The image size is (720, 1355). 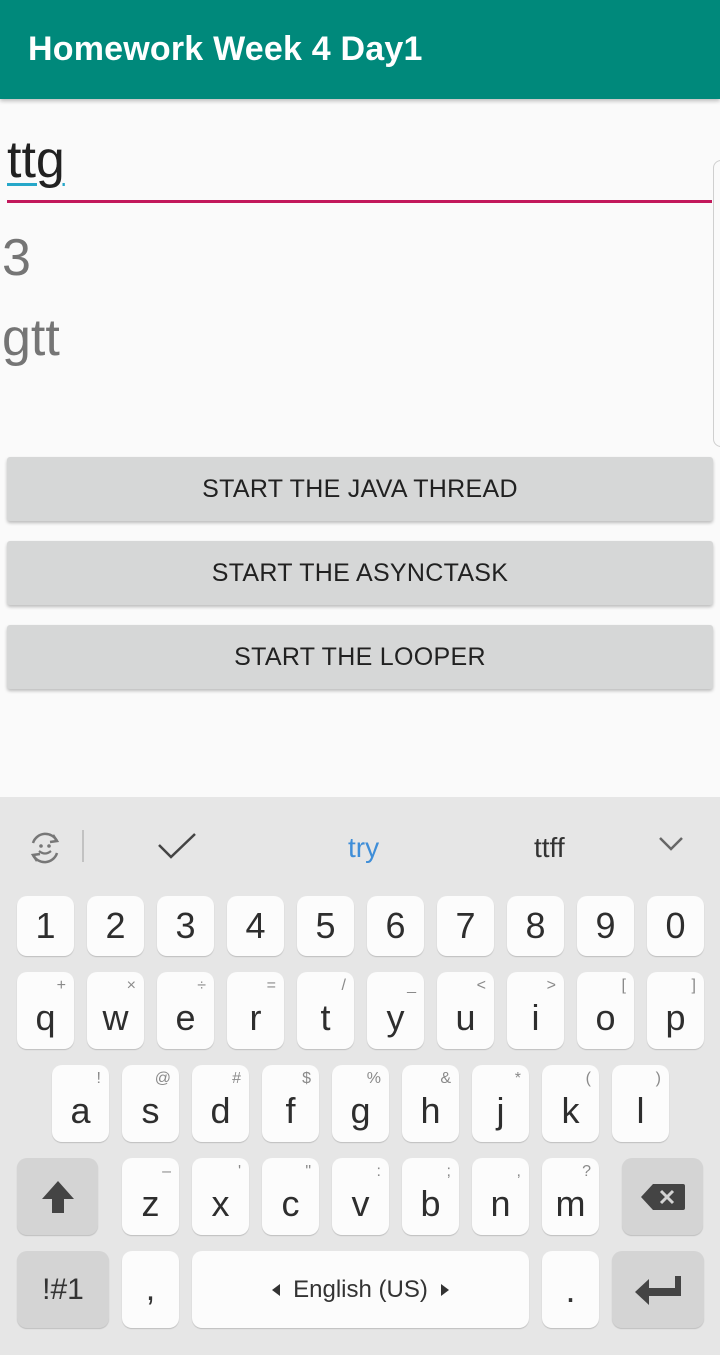 What do you see at coordinates (45, 1010) in the screenshot?
I see `key-q: q +` at bounding box center [45, 1010].